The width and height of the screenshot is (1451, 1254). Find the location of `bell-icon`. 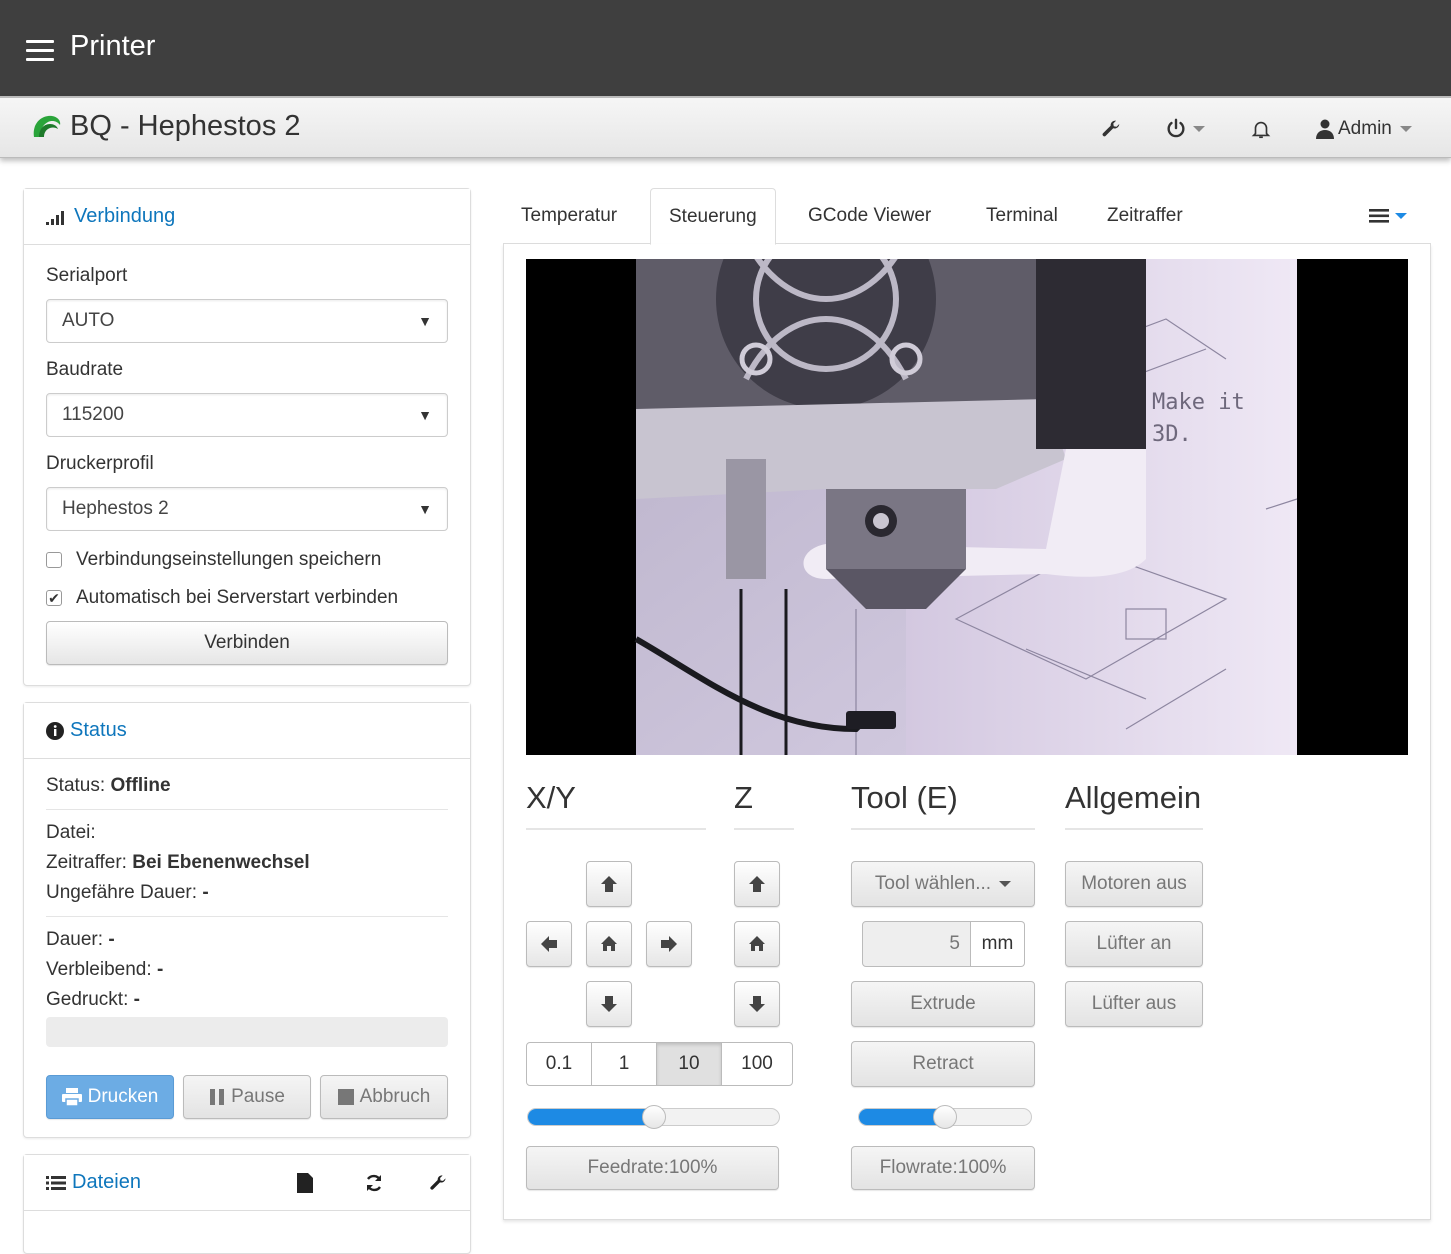

bell-icon is located at coordinates (1261, 130).